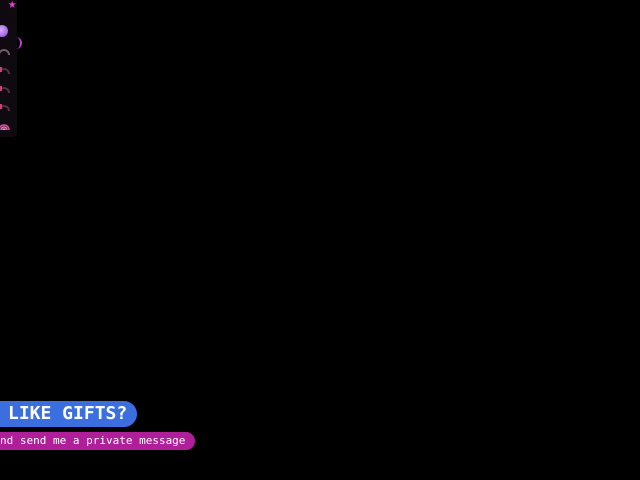  Describe the element at coordinates (5, 51) in the screenshot. I see `gauge-icon` at that location.